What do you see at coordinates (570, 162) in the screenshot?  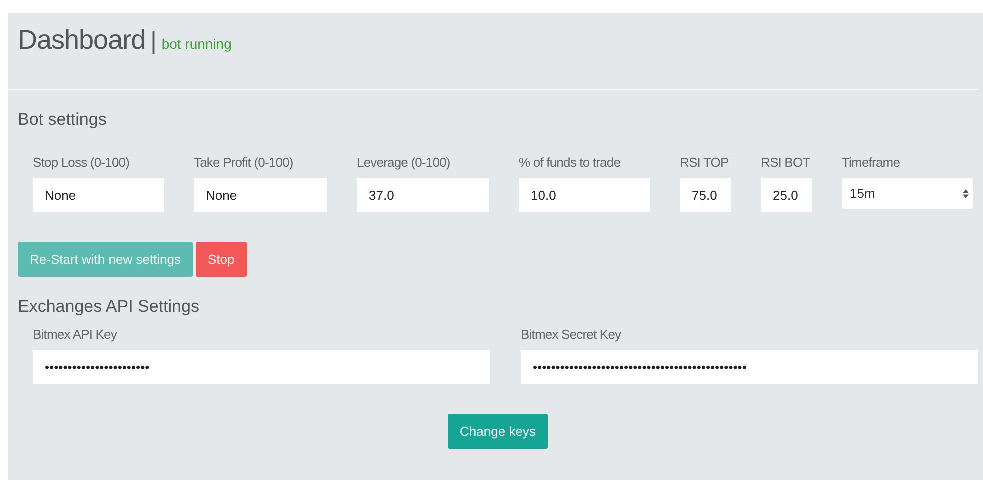 I see `field-label: % of funds to trade` at bounding box center [570, 162].